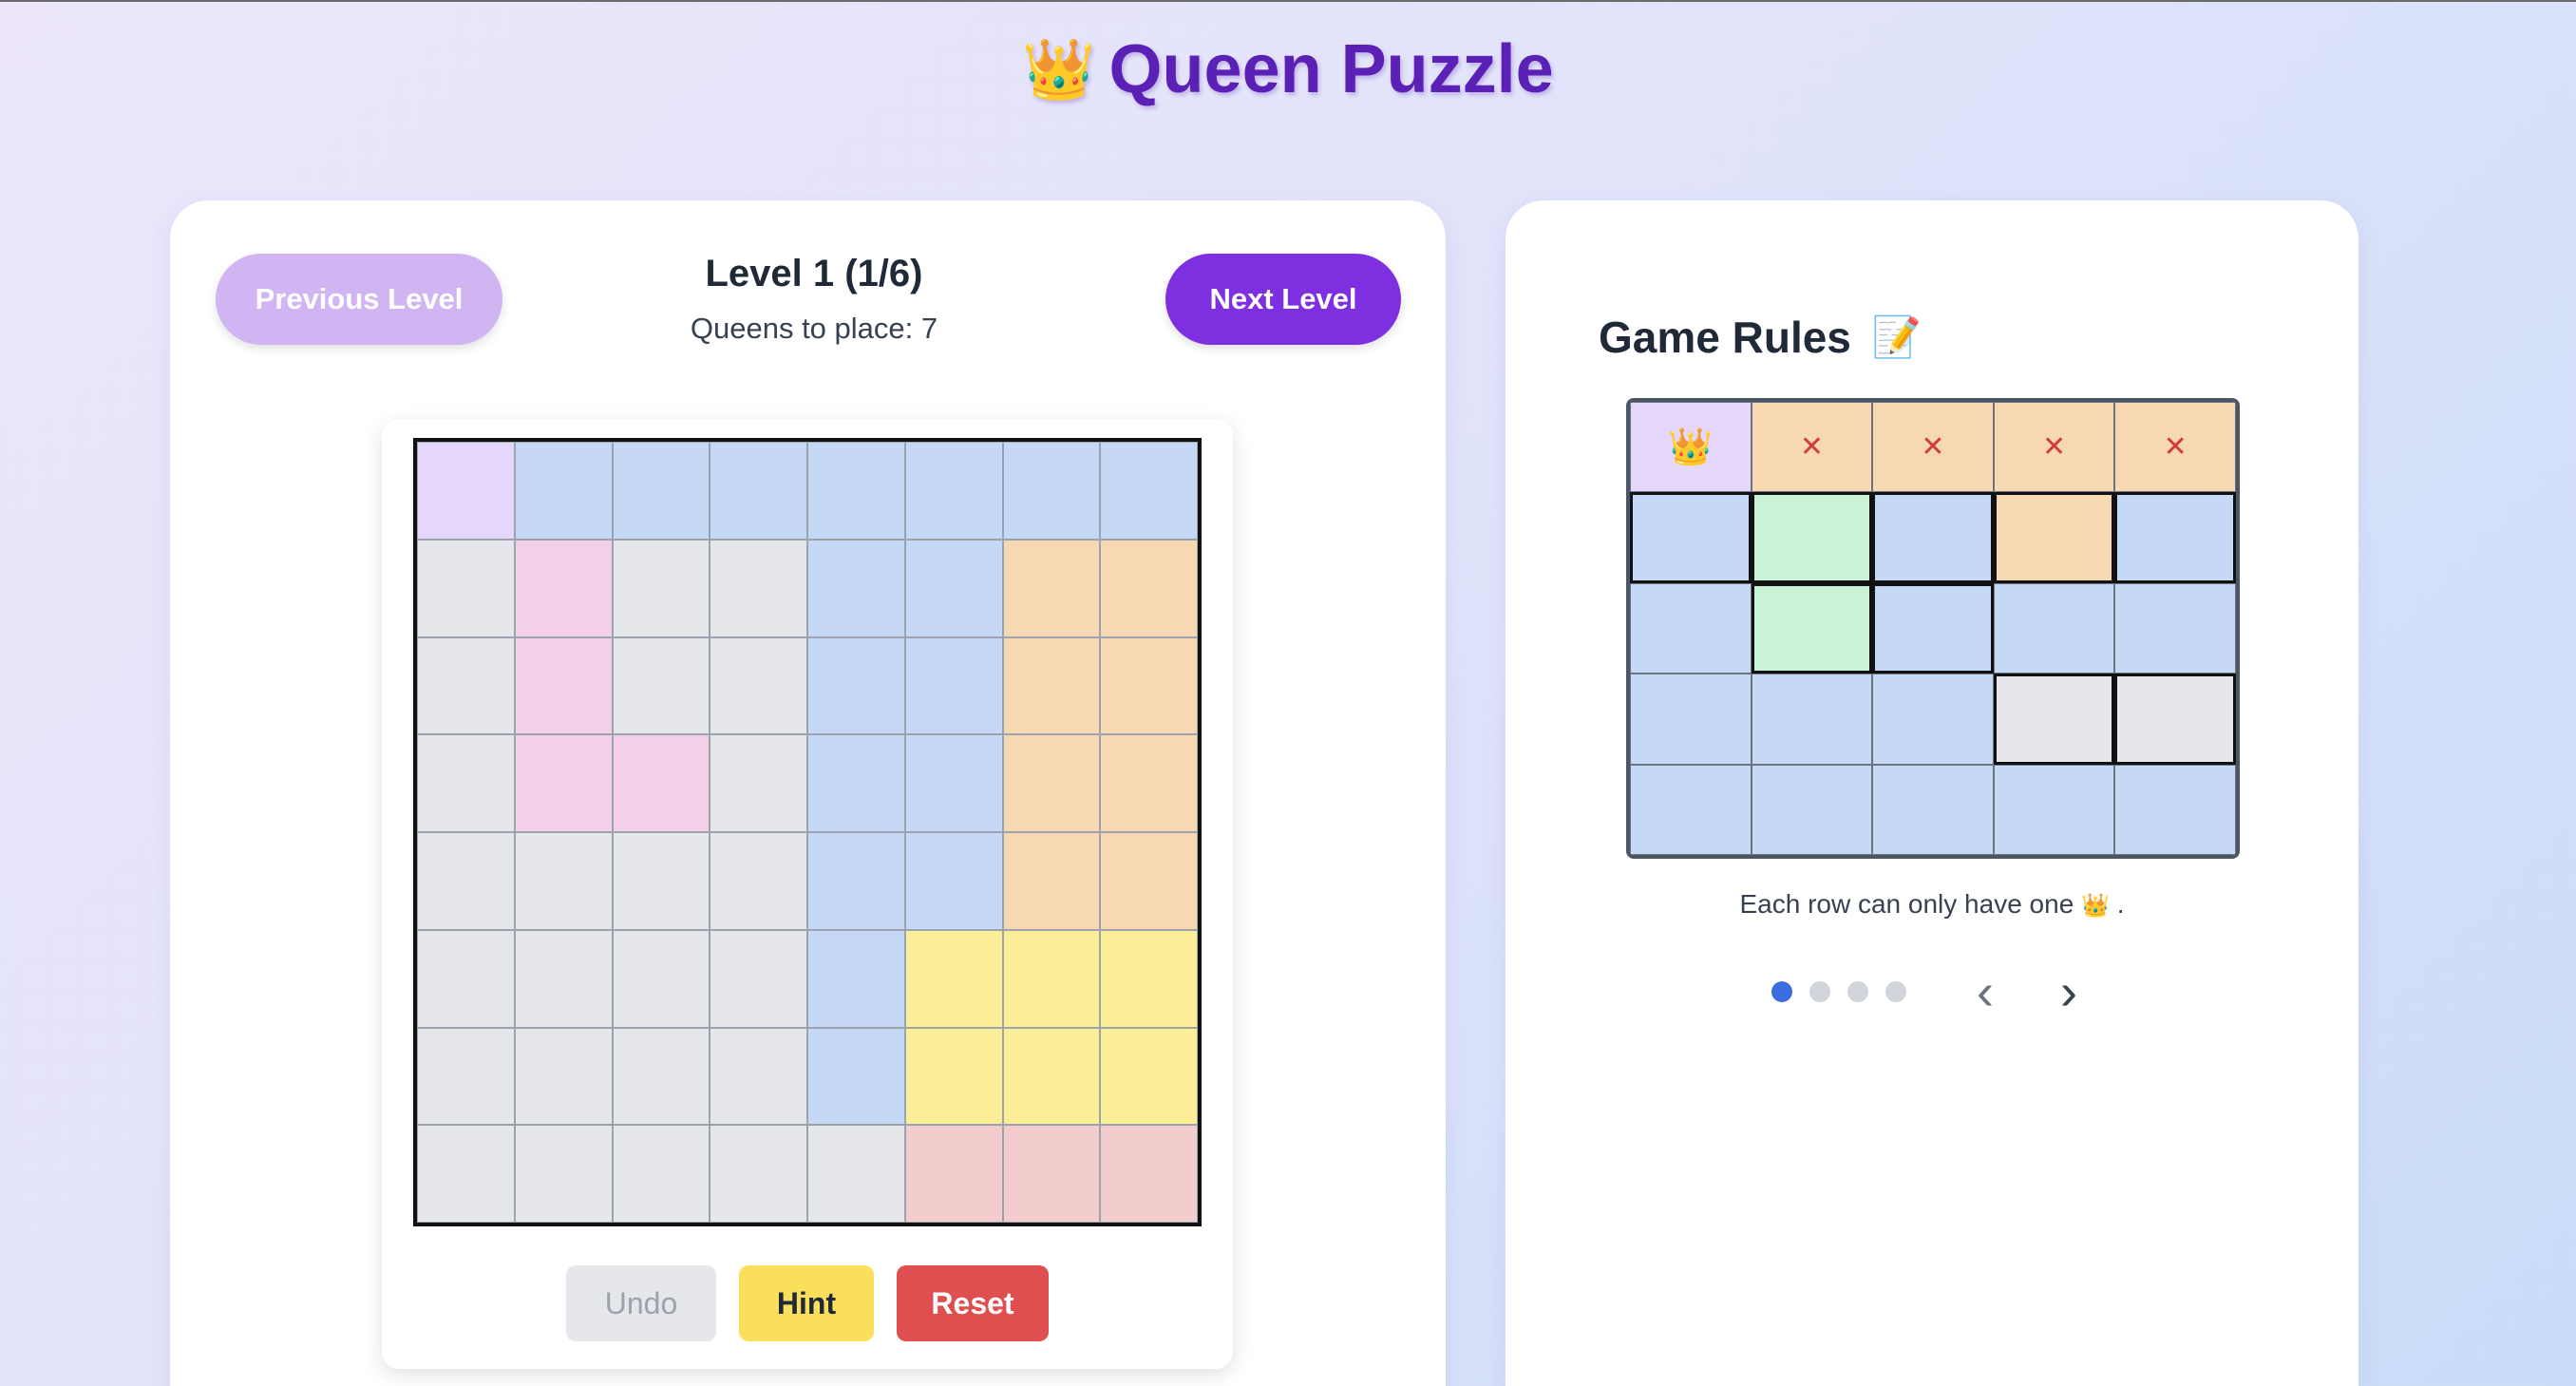  I want to click on rule-caption-text: Each row can only have one, so click(1906, 904).